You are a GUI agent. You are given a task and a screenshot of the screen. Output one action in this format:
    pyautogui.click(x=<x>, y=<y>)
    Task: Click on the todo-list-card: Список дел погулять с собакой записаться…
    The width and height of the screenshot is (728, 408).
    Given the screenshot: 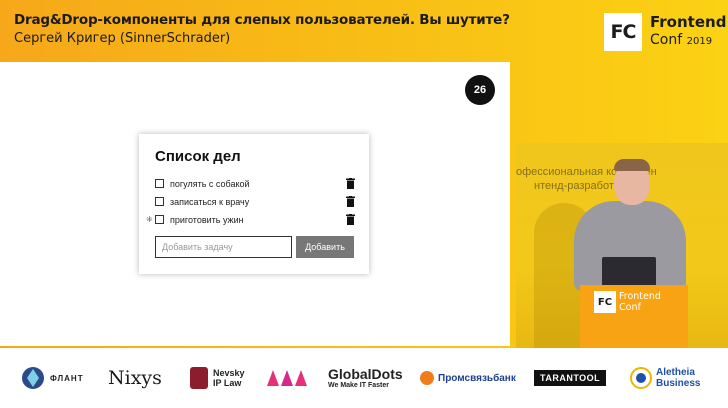 What is the action you would take?
    pyautogui.click(x=254, y=204)
    